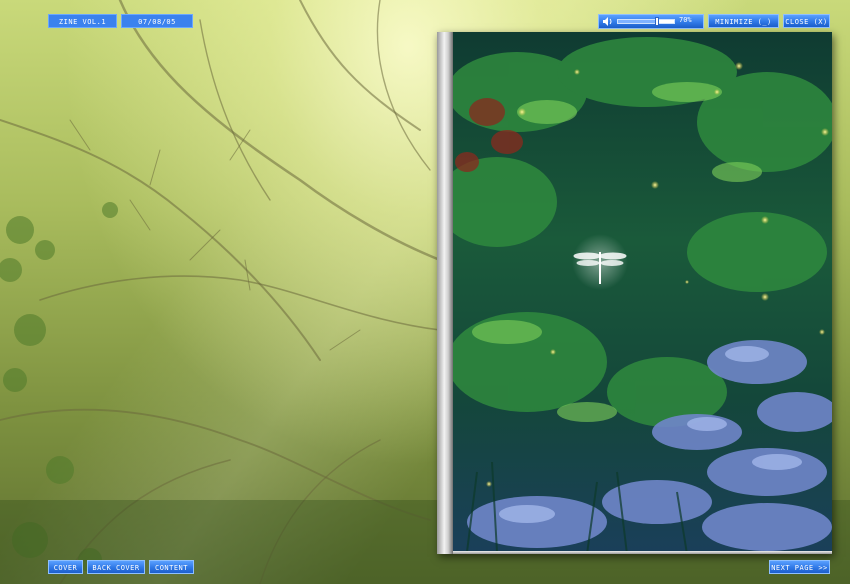 The height and width of the screenshot is (584, 850). What do you see at coordinates (743, 21) in the screenshot?
I see `minimize-button: MINIMIZE (_)` at bounding box center [743, 21].